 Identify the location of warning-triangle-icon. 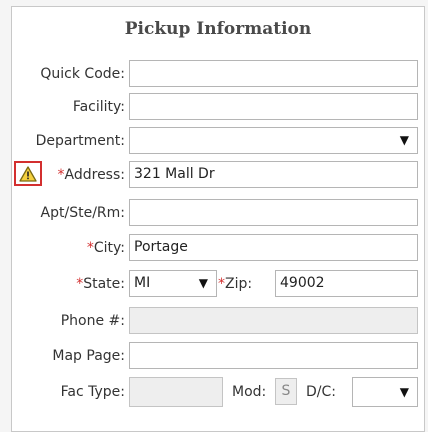
(28, 173).